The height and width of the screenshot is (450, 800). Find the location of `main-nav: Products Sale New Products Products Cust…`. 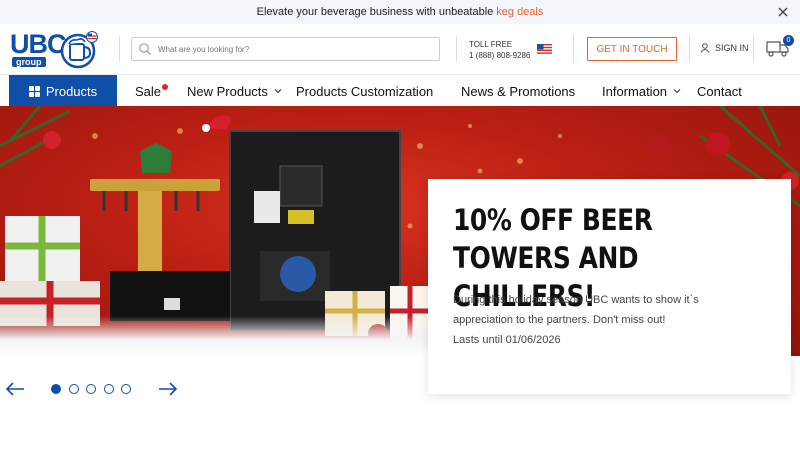

main-nav: Products Sale New Products Products Cust… is located at coordinates (400, 90).